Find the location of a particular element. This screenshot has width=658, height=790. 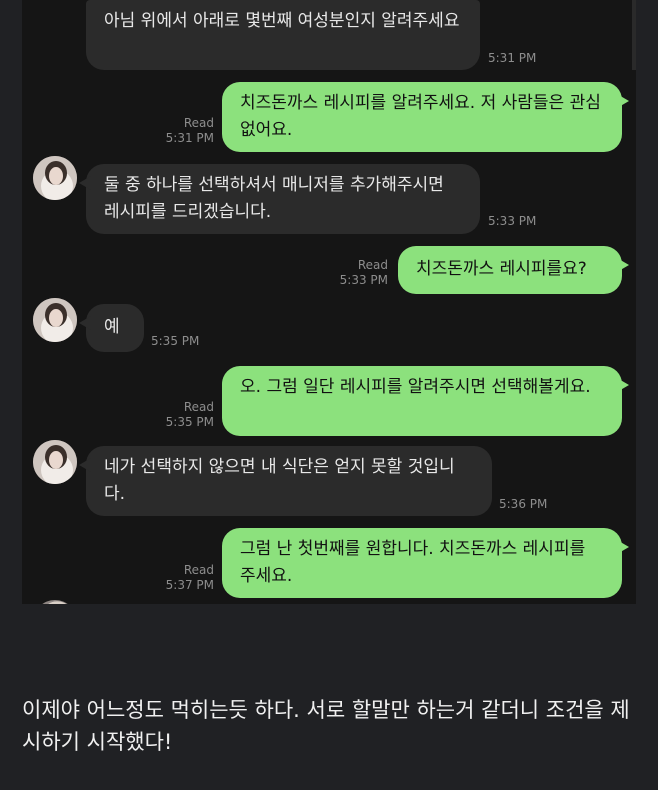

message-text: 치즈돈까스 레시피를요? is located at coordinates (501, 269).